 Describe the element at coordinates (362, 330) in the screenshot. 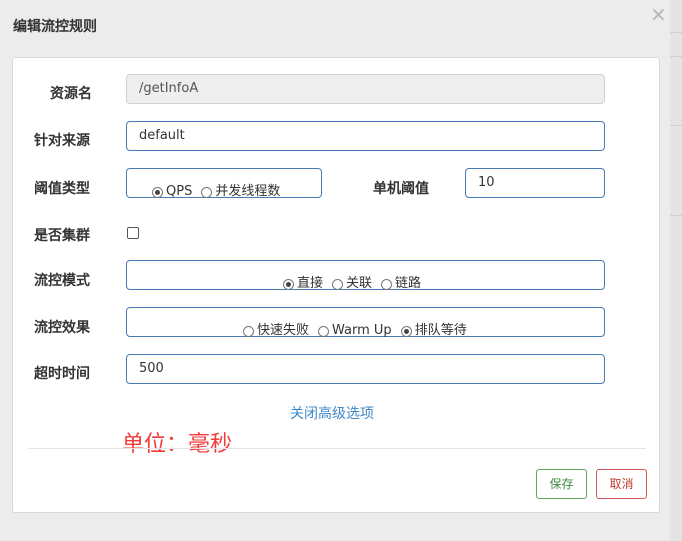

I see `option-label: Warm Up` at that location.